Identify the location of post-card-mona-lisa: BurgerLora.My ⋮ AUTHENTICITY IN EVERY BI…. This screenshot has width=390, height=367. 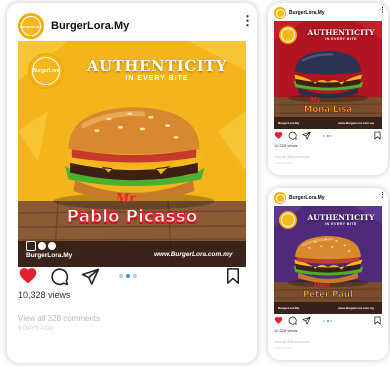
(328, 89).